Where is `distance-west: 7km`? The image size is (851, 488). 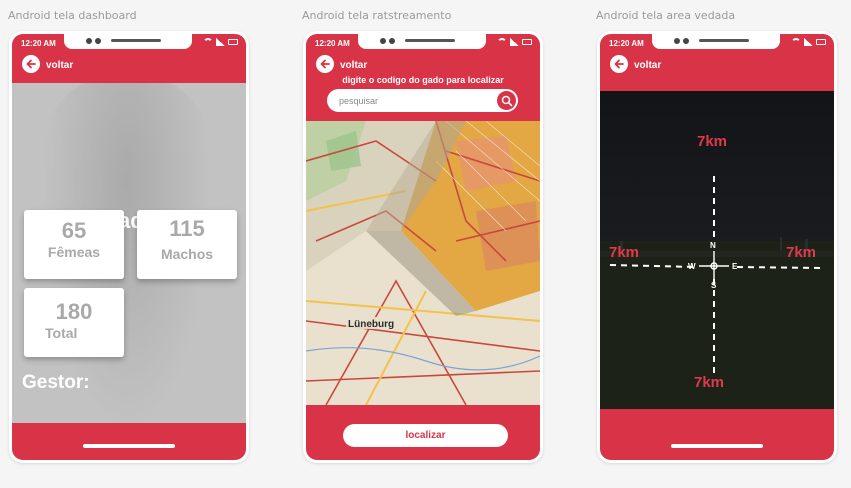 distance-west: 7km is located at coordinates (624, 252).